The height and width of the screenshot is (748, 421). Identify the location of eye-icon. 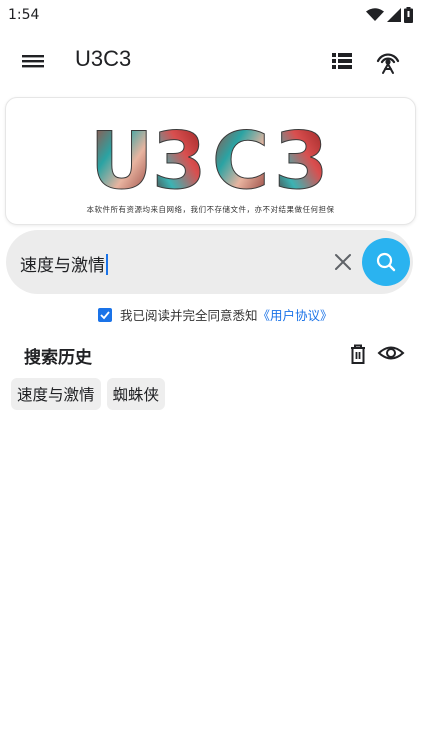
(391, 353).